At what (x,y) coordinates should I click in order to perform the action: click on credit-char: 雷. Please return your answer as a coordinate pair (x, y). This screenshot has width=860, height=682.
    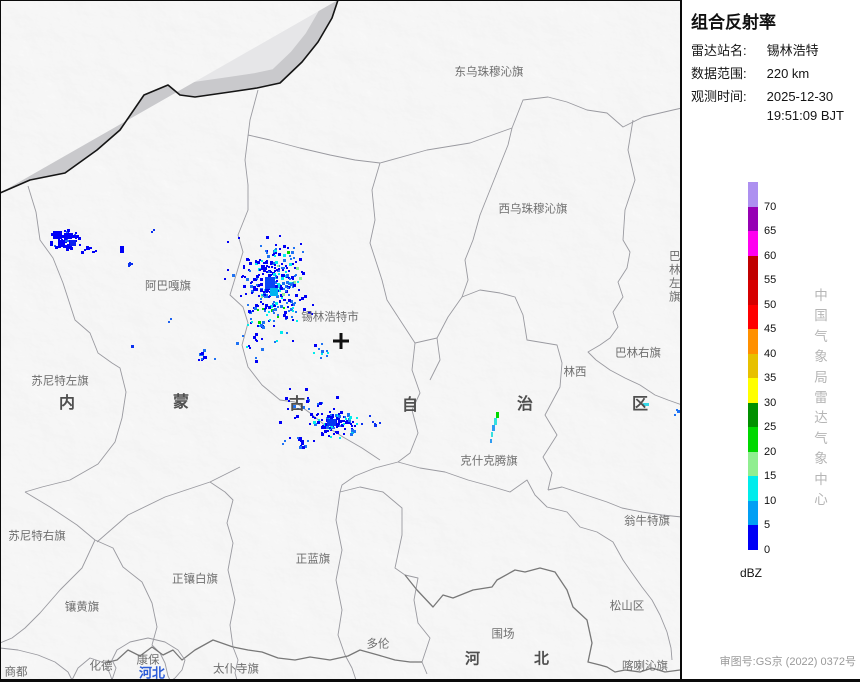
    Looking at the image, I should click on (821, 398).